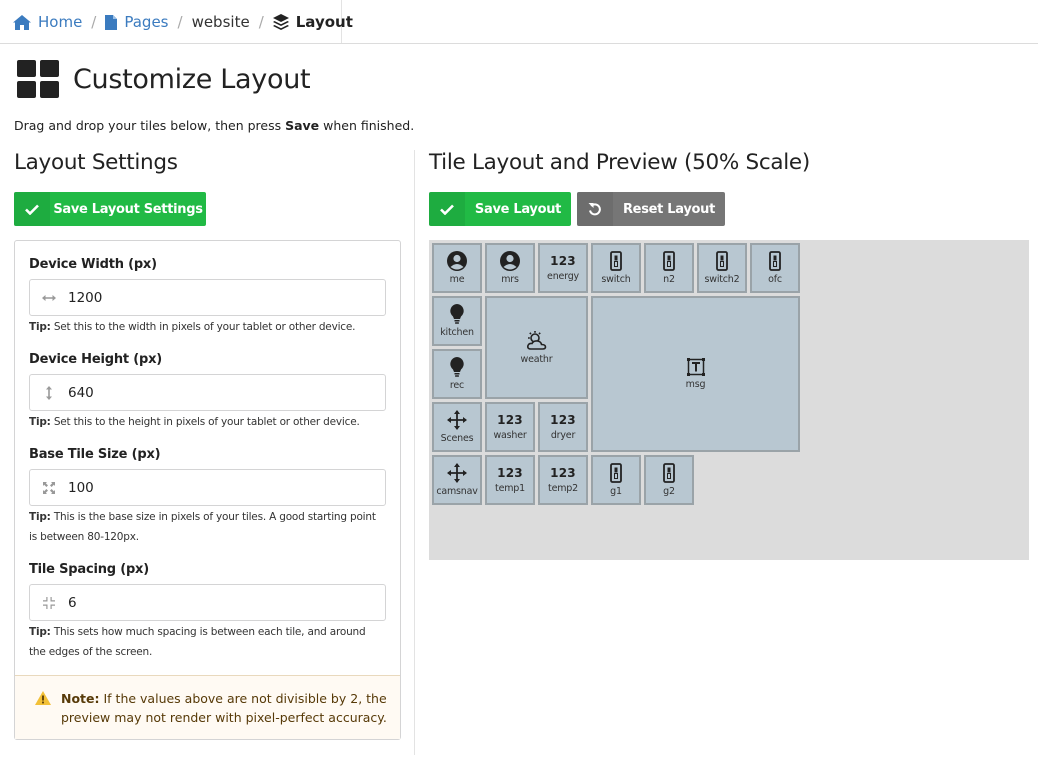 The width and height of the screenshot is (1038, 760). I want to click on save-layout-button: Save Layout, so click(500, 209).